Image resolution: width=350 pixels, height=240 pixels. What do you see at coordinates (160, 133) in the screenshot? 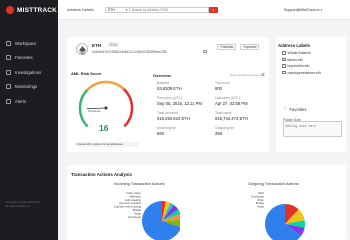
I see `overview-value: 560` at bounding box center [160, 133].